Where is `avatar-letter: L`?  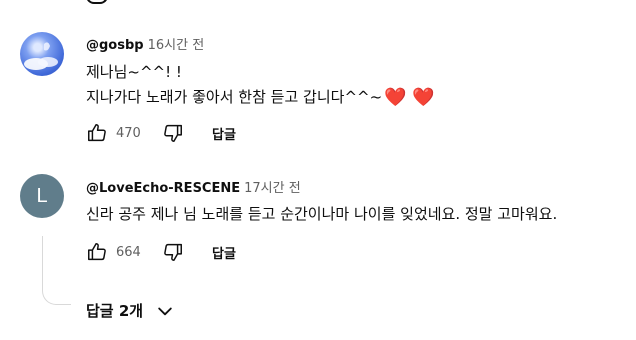 avatar-letter: L is located at coordinates (42, 195).